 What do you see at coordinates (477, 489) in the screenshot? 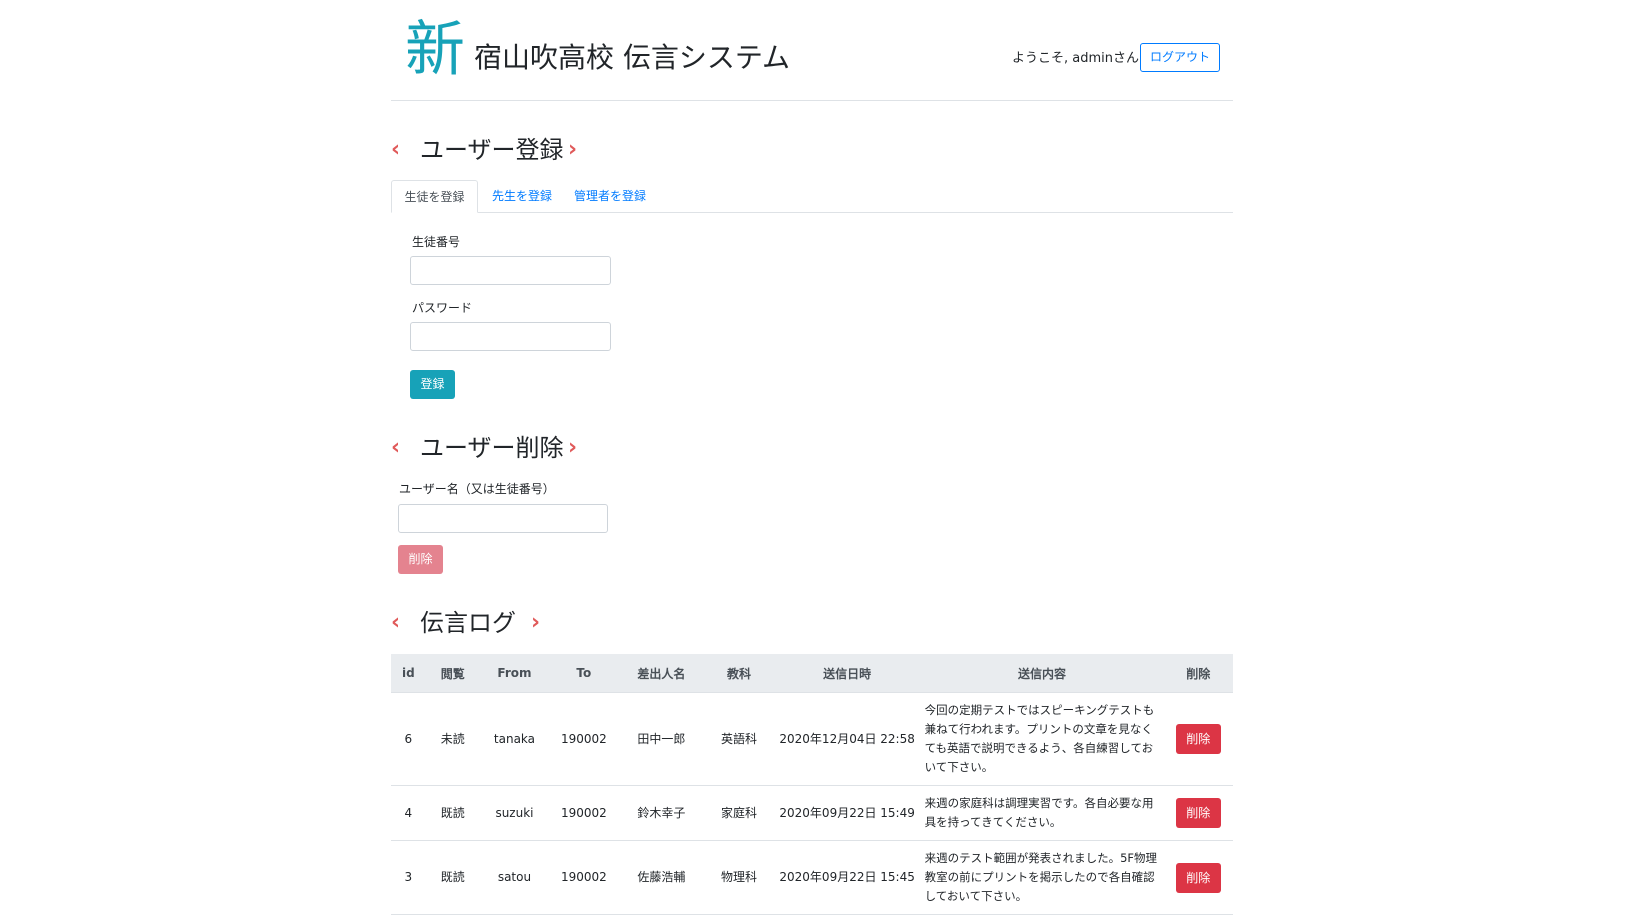
I see `username-label: ユーザー名（又は生徒番号）` at bounding box center [477, 489].